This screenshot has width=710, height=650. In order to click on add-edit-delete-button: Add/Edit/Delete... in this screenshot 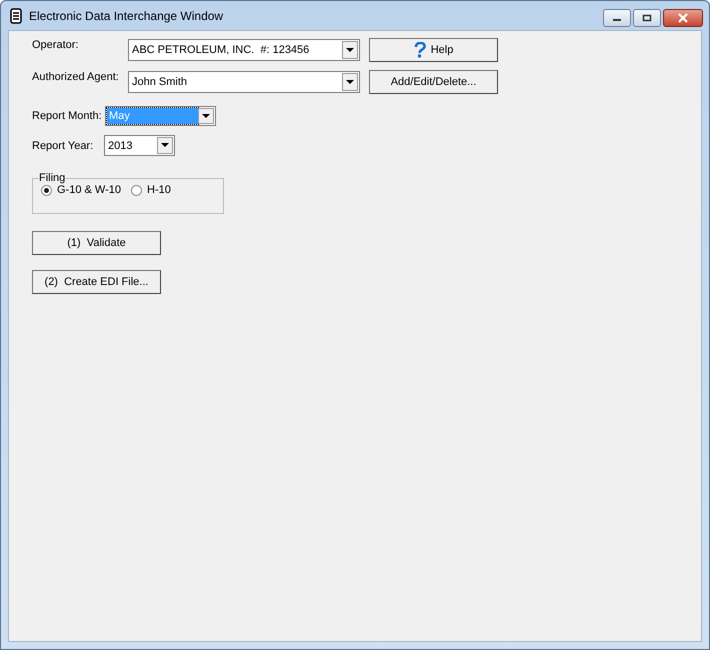, I will do `click(433, 82)`.